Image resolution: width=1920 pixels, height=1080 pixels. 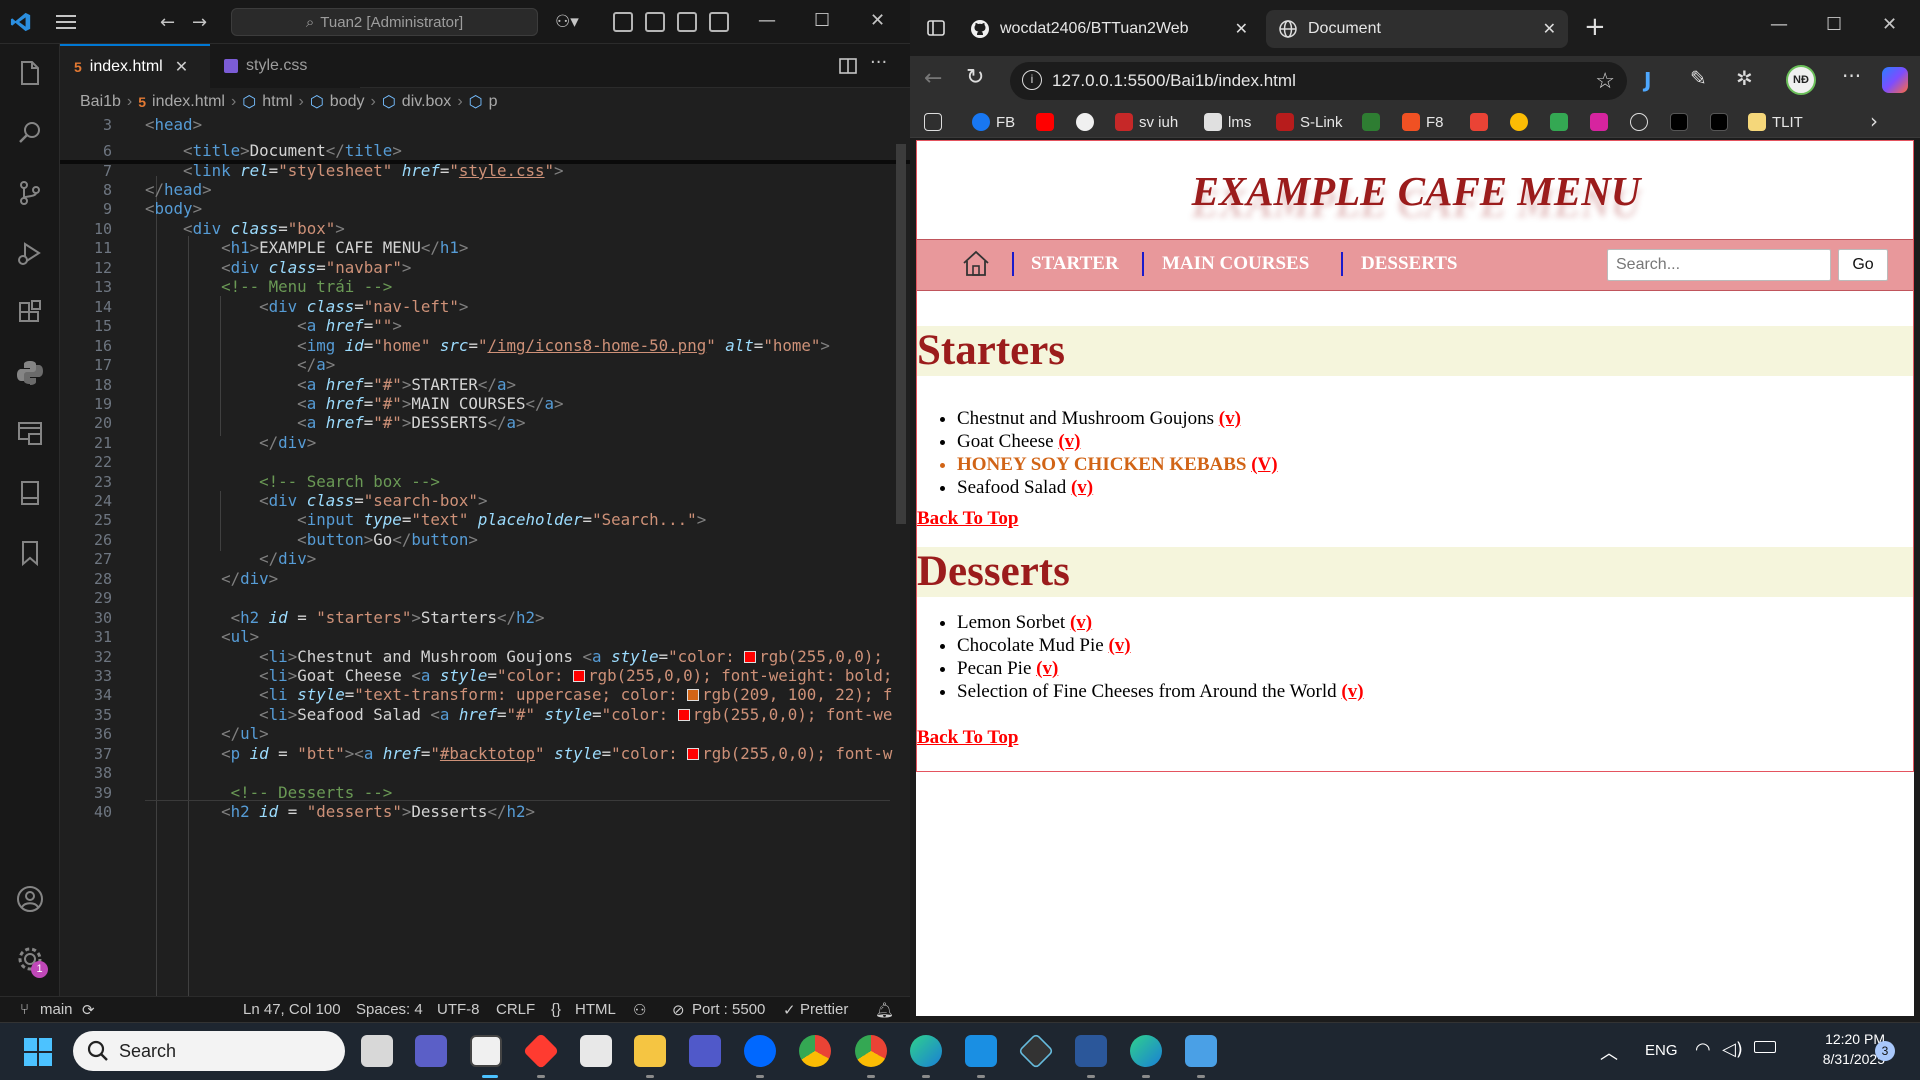 I want to click on reload-icon: ↻, so click(x=975, y=77).